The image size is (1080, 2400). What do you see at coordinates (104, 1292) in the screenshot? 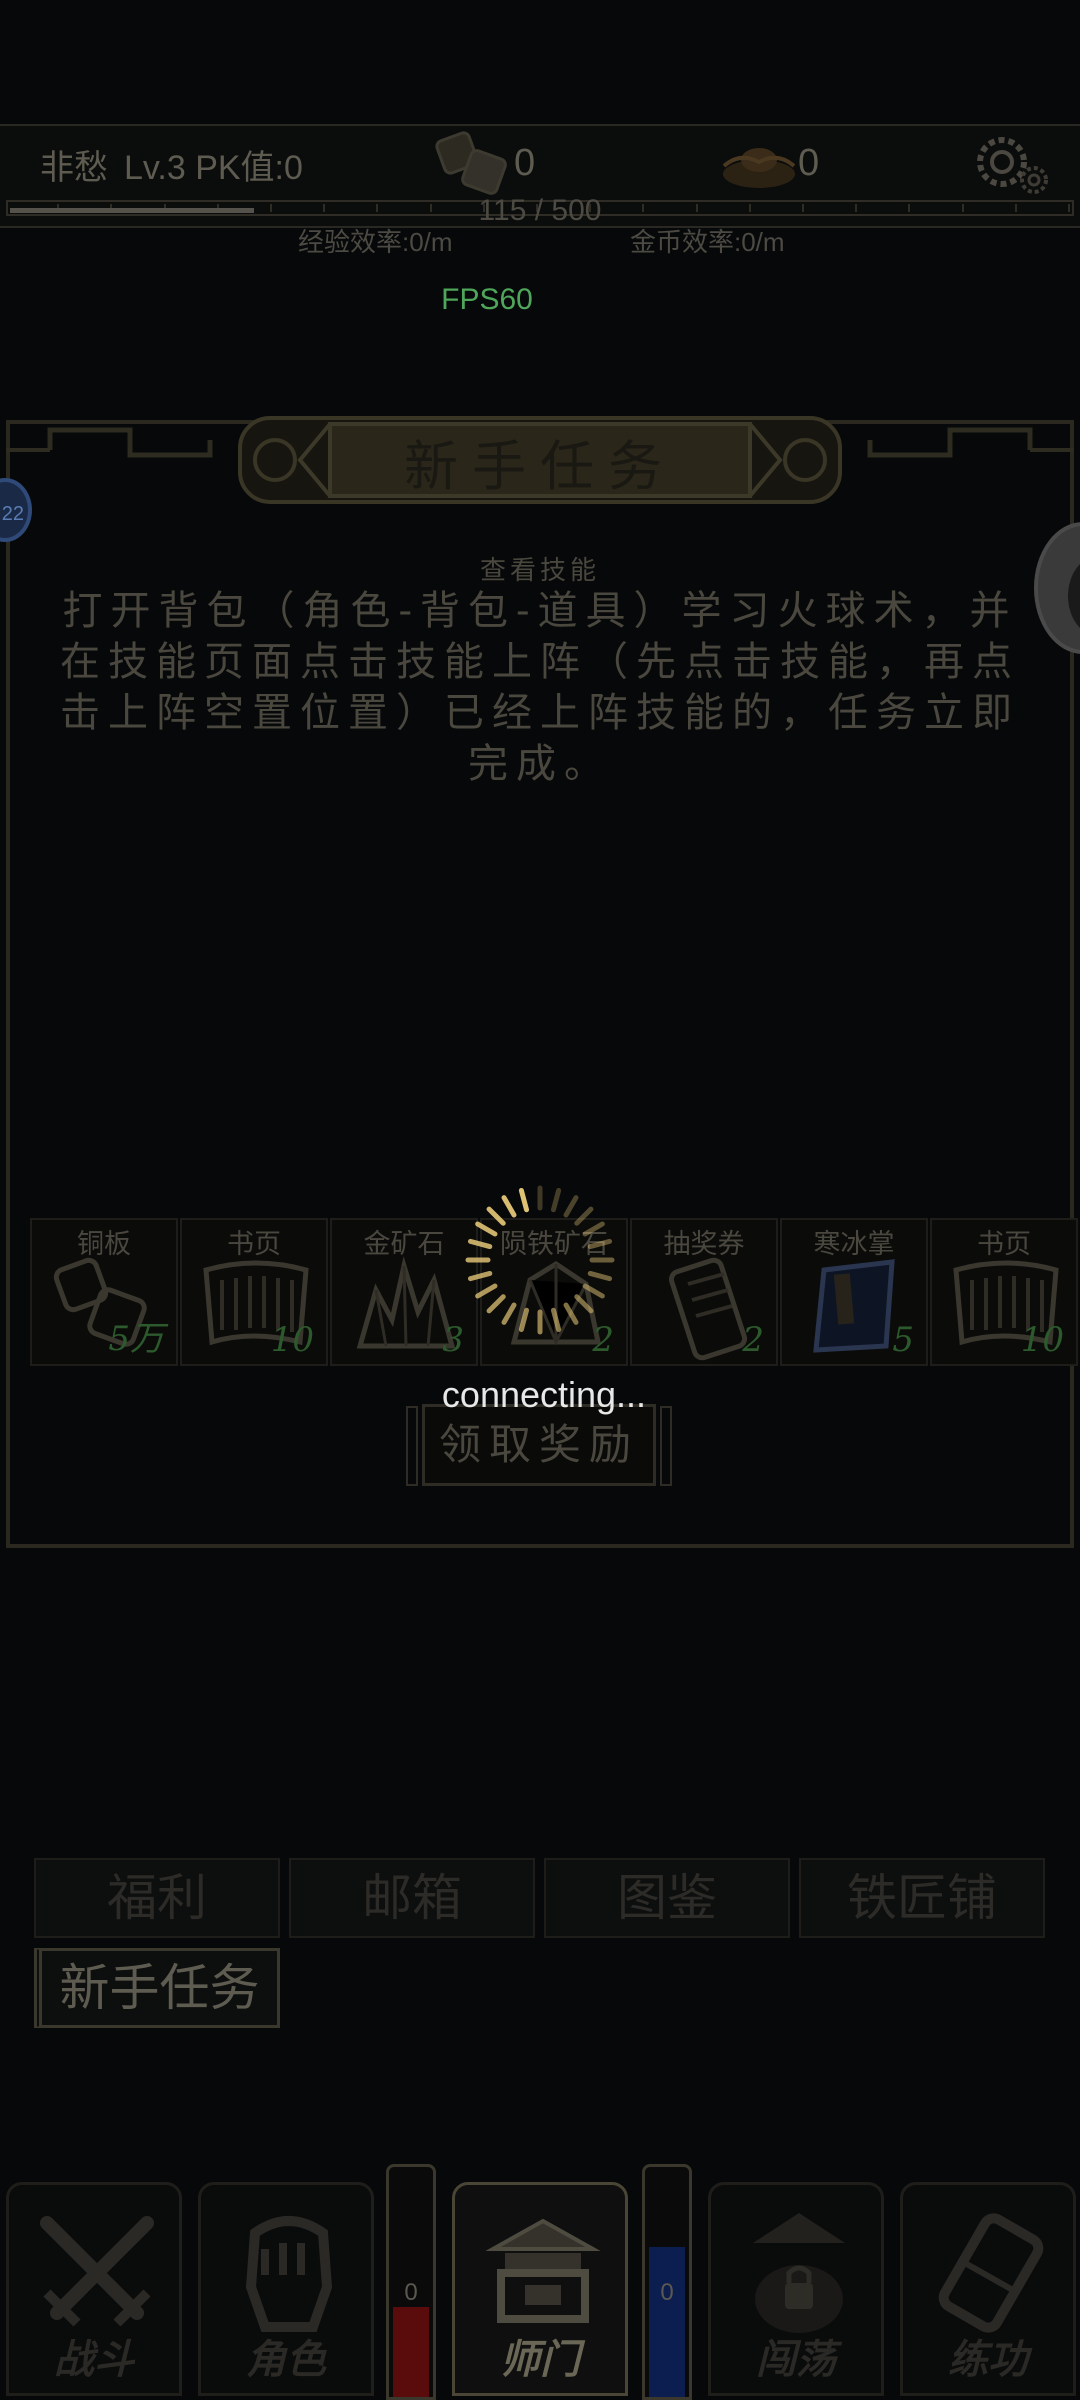
I see `reward-item: 铜板 5万` at bounding box center [104, 1292].